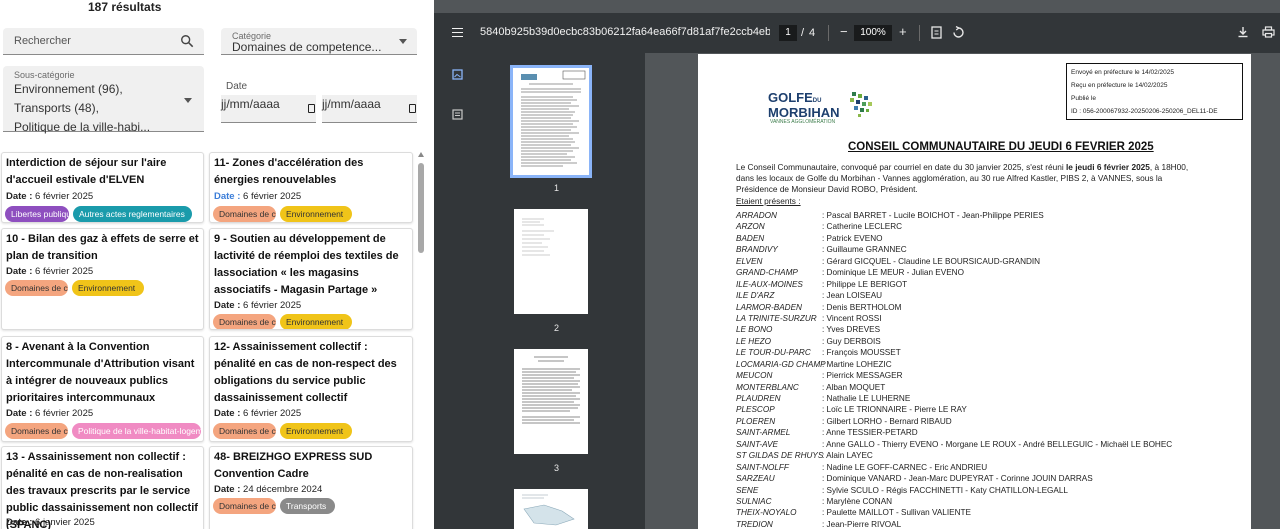  What do you see at coordinates (894, 410) in the screenshot?
I see `roster-members: : Loïc LE TRIONNAIRE - Pierre LE RAY` at bounding box center [894, 410].